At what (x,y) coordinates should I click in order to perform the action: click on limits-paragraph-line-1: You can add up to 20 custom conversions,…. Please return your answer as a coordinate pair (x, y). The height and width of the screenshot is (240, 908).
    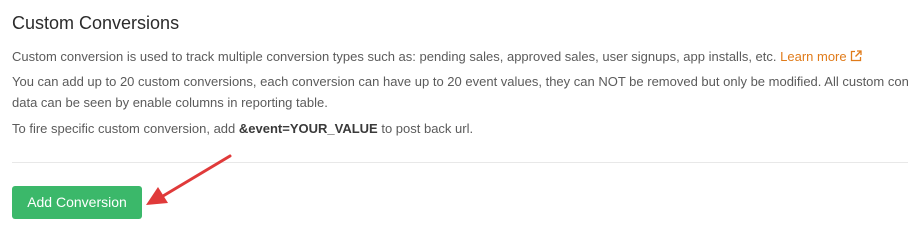
    Looking at the image, I should click on (460, 81).